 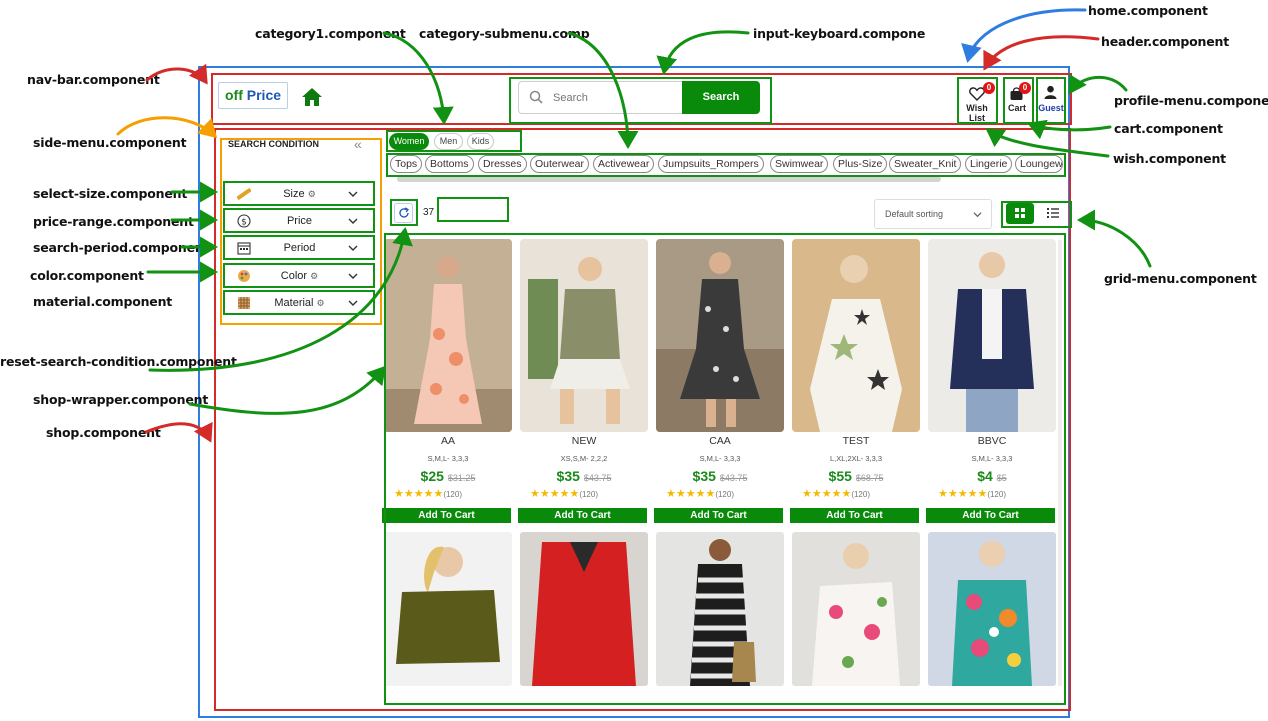 I want to click on search-condition-title: SEARCH CONDITION, so click(x=274, y=144).